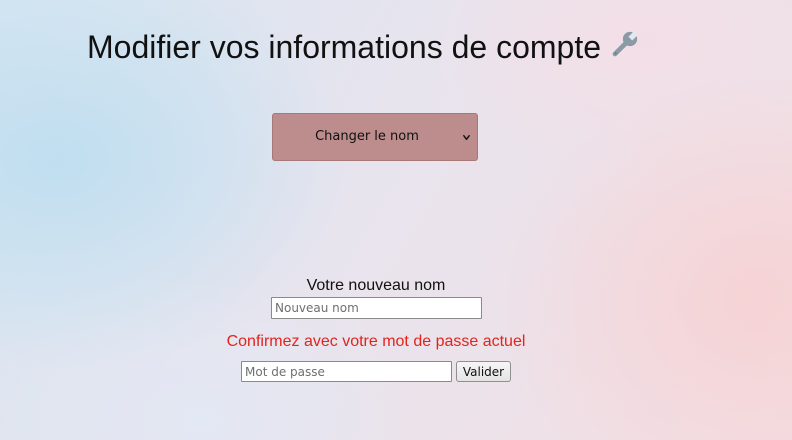  Describe the element at coordinates (367, 136) in the screenshot. I see `action-select-value: Changer le nom` at that location.